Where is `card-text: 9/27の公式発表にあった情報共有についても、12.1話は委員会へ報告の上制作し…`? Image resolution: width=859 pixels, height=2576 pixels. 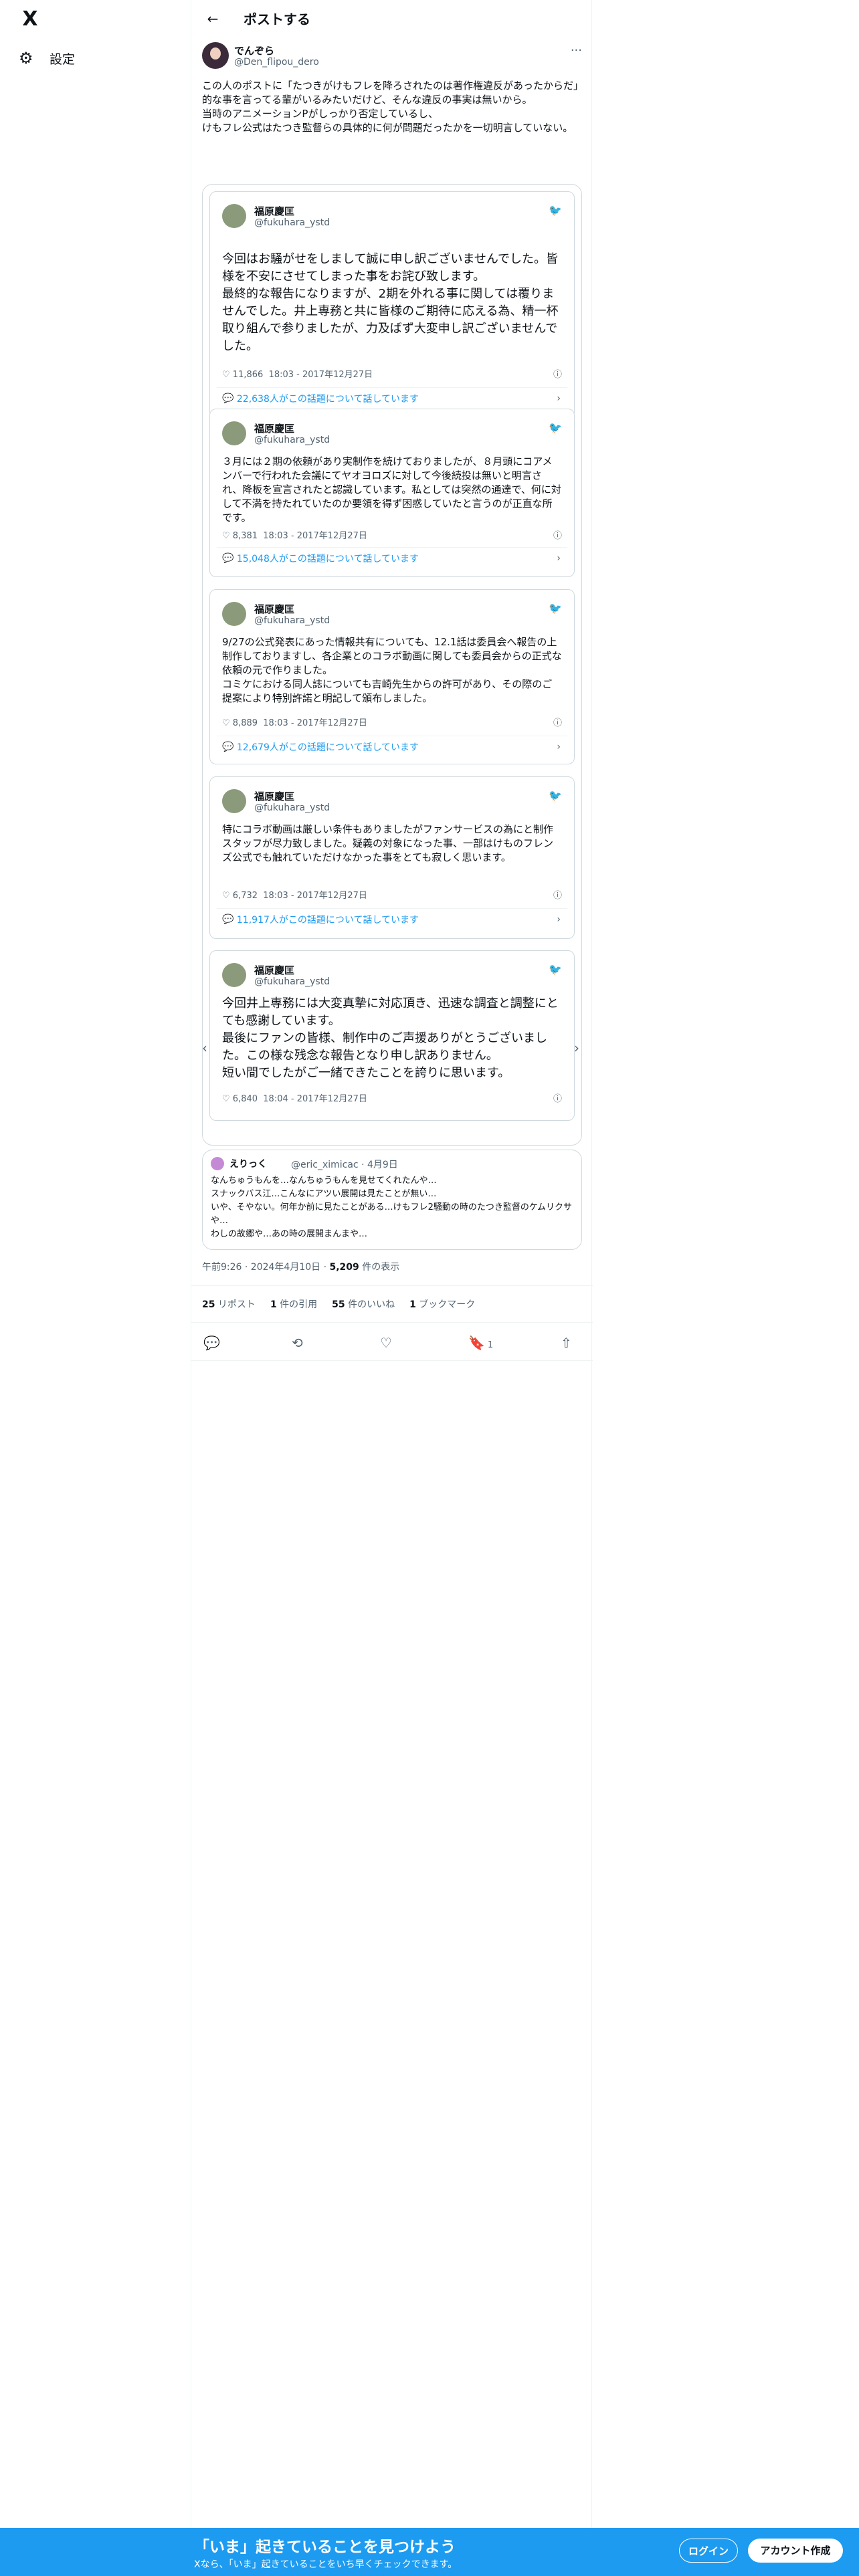
card-text: 9/27の公式発表にあった情報共有についても、12.1話は委員会へ報告の上制作し… is located at coordinates (392, 670).